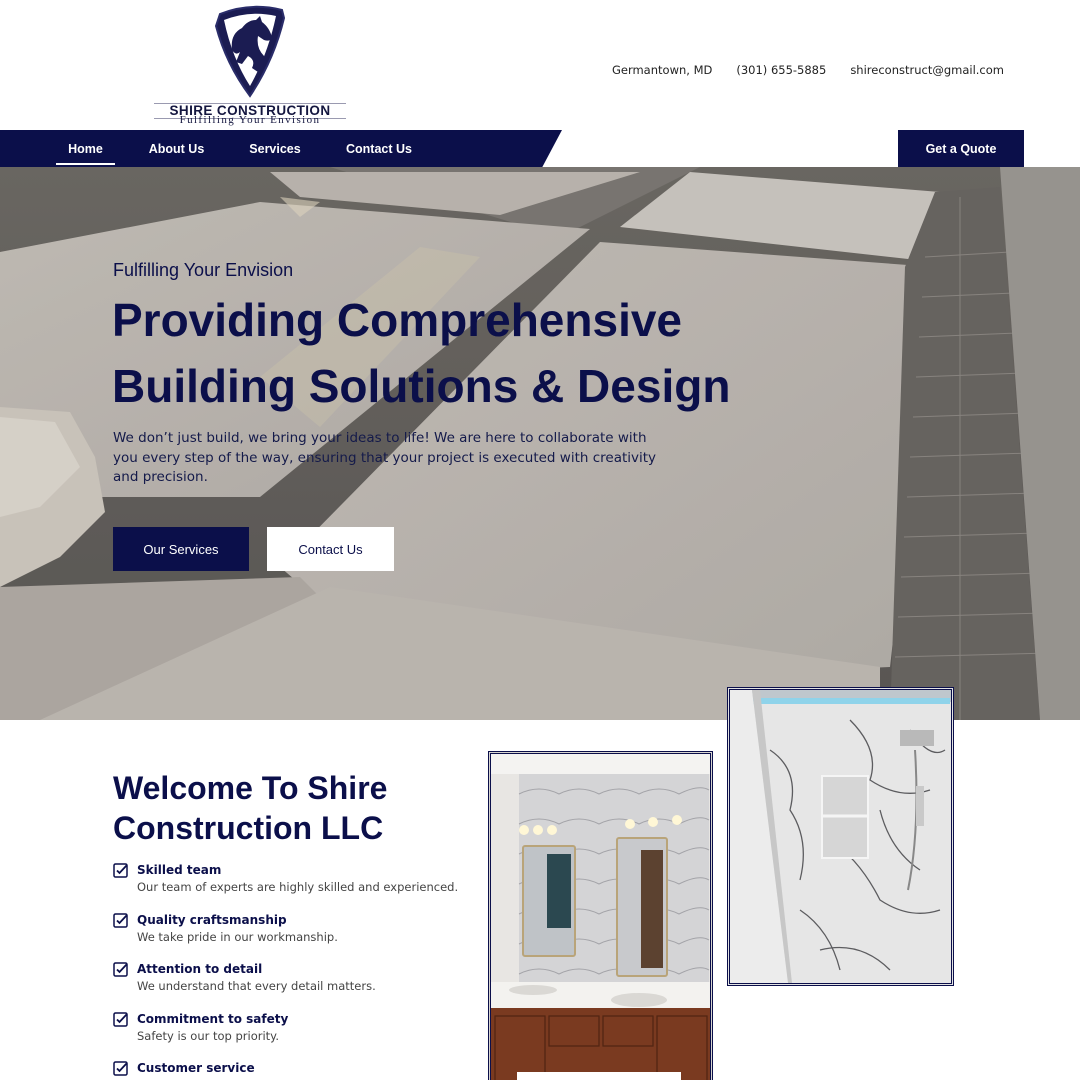  I want to click on nav-item-contact-us: Contact Us, so click(379, 148).